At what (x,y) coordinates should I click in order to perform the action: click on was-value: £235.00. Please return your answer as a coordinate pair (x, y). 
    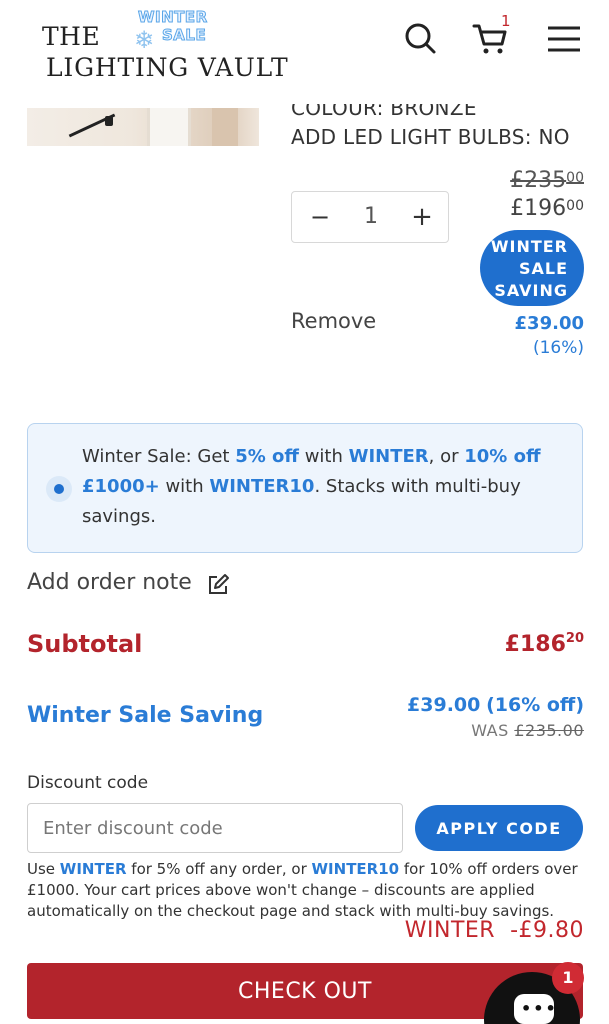
    Looking at the image, I should click on (549, 730).